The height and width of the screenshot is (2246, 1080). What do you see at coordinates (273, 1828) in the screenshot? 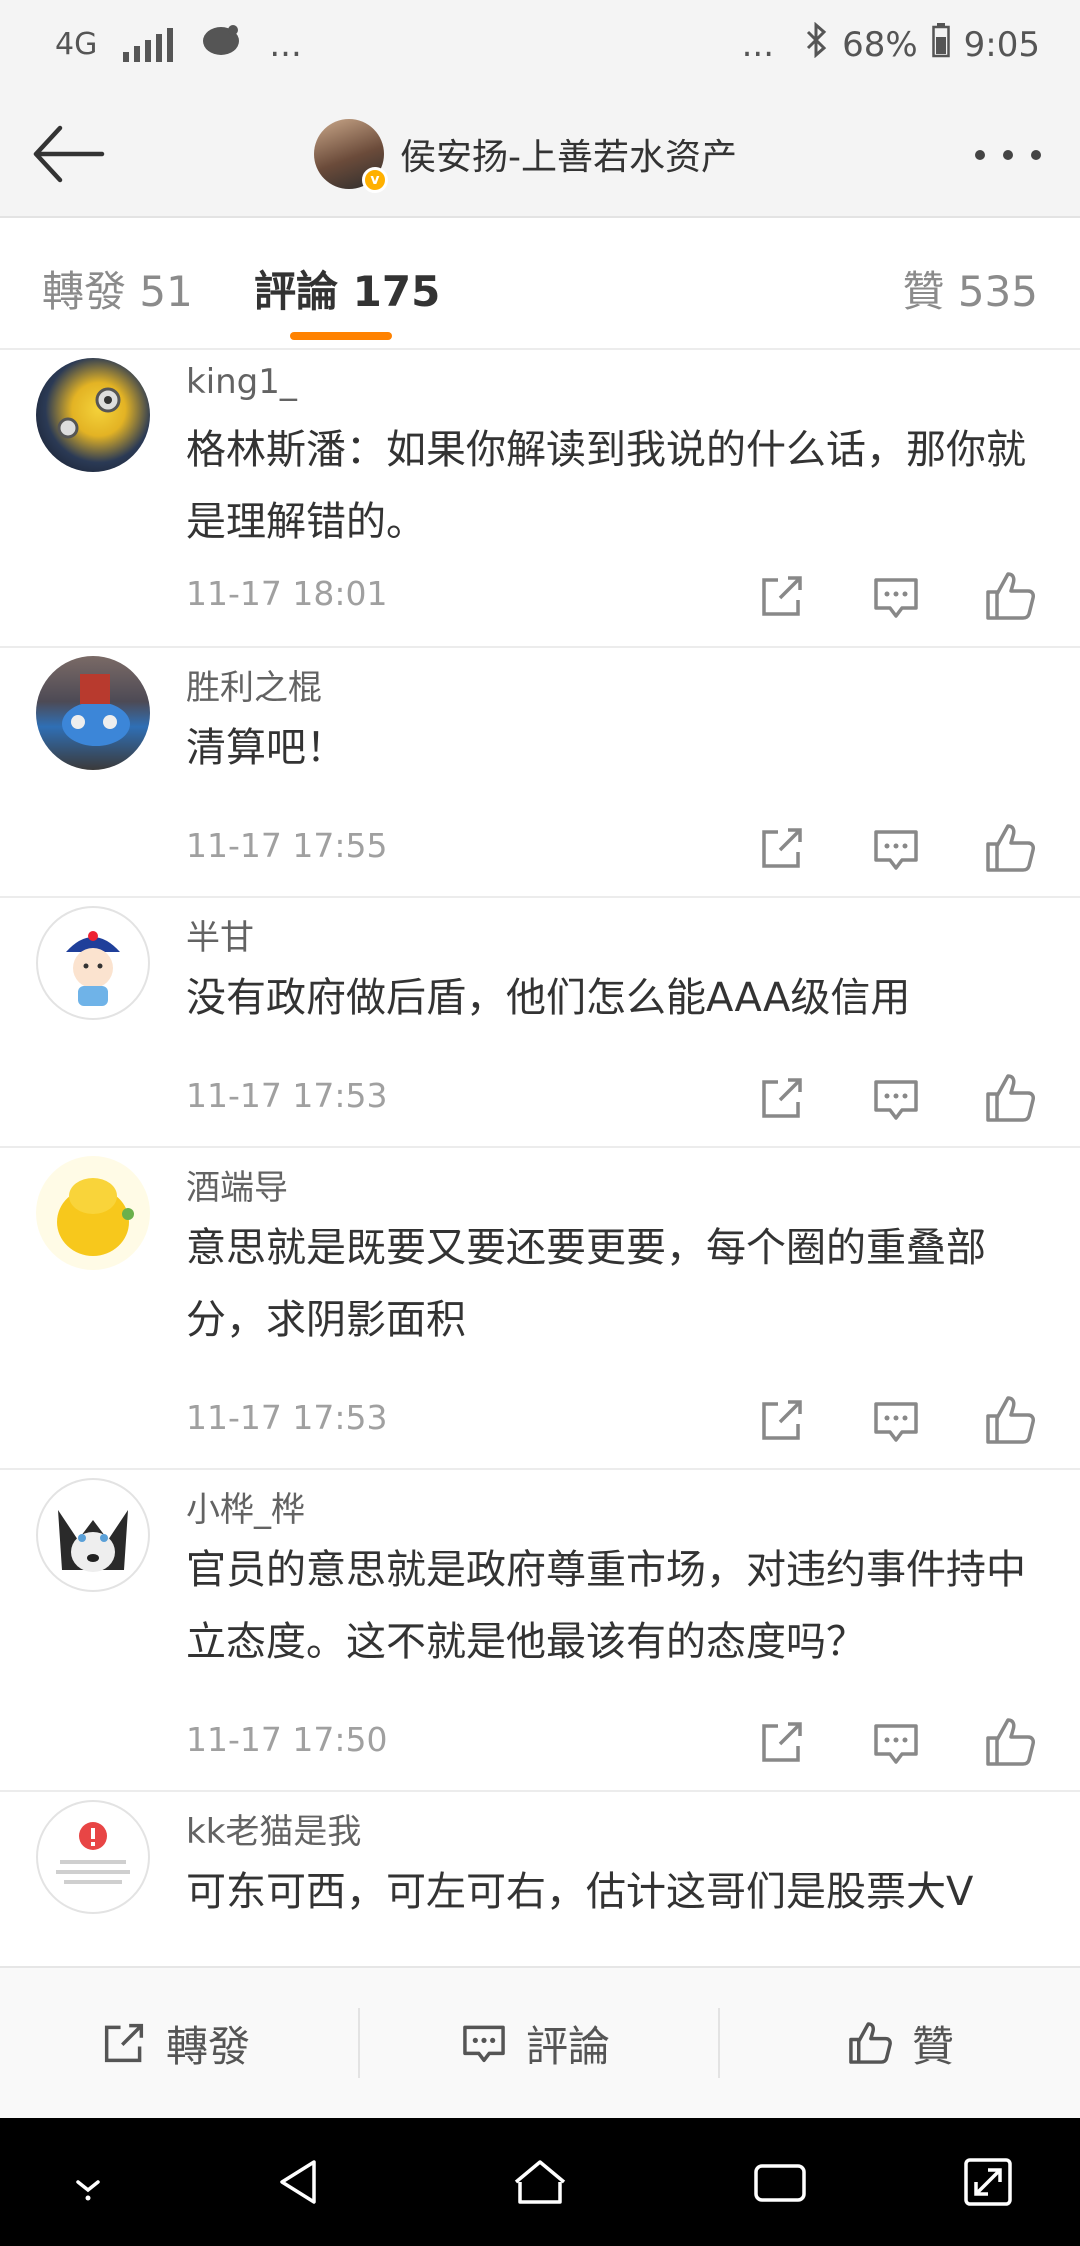
I see `comment-username: kk老猫是我` at bounding box center [273, 1828].